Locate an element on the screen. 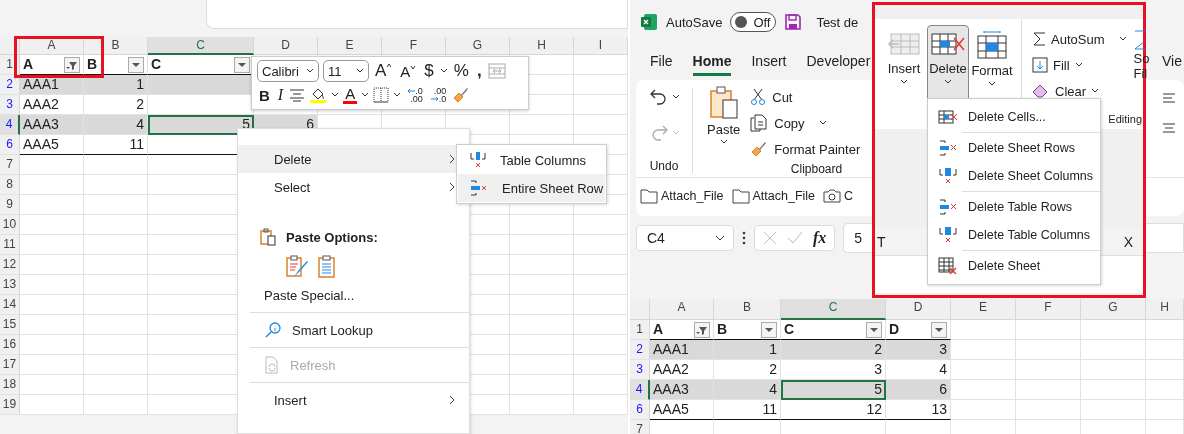 The height and width of the screenshot is (434, 1184). paste-button: Paste is located at coordinates (724, 123).